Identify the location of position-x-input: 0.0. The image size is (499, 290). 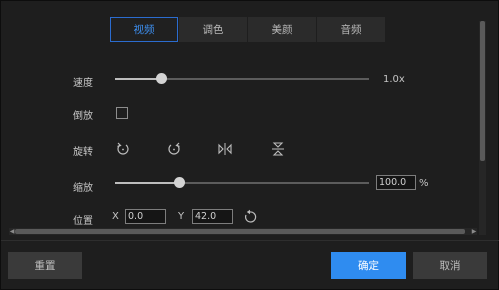
(145, 216).